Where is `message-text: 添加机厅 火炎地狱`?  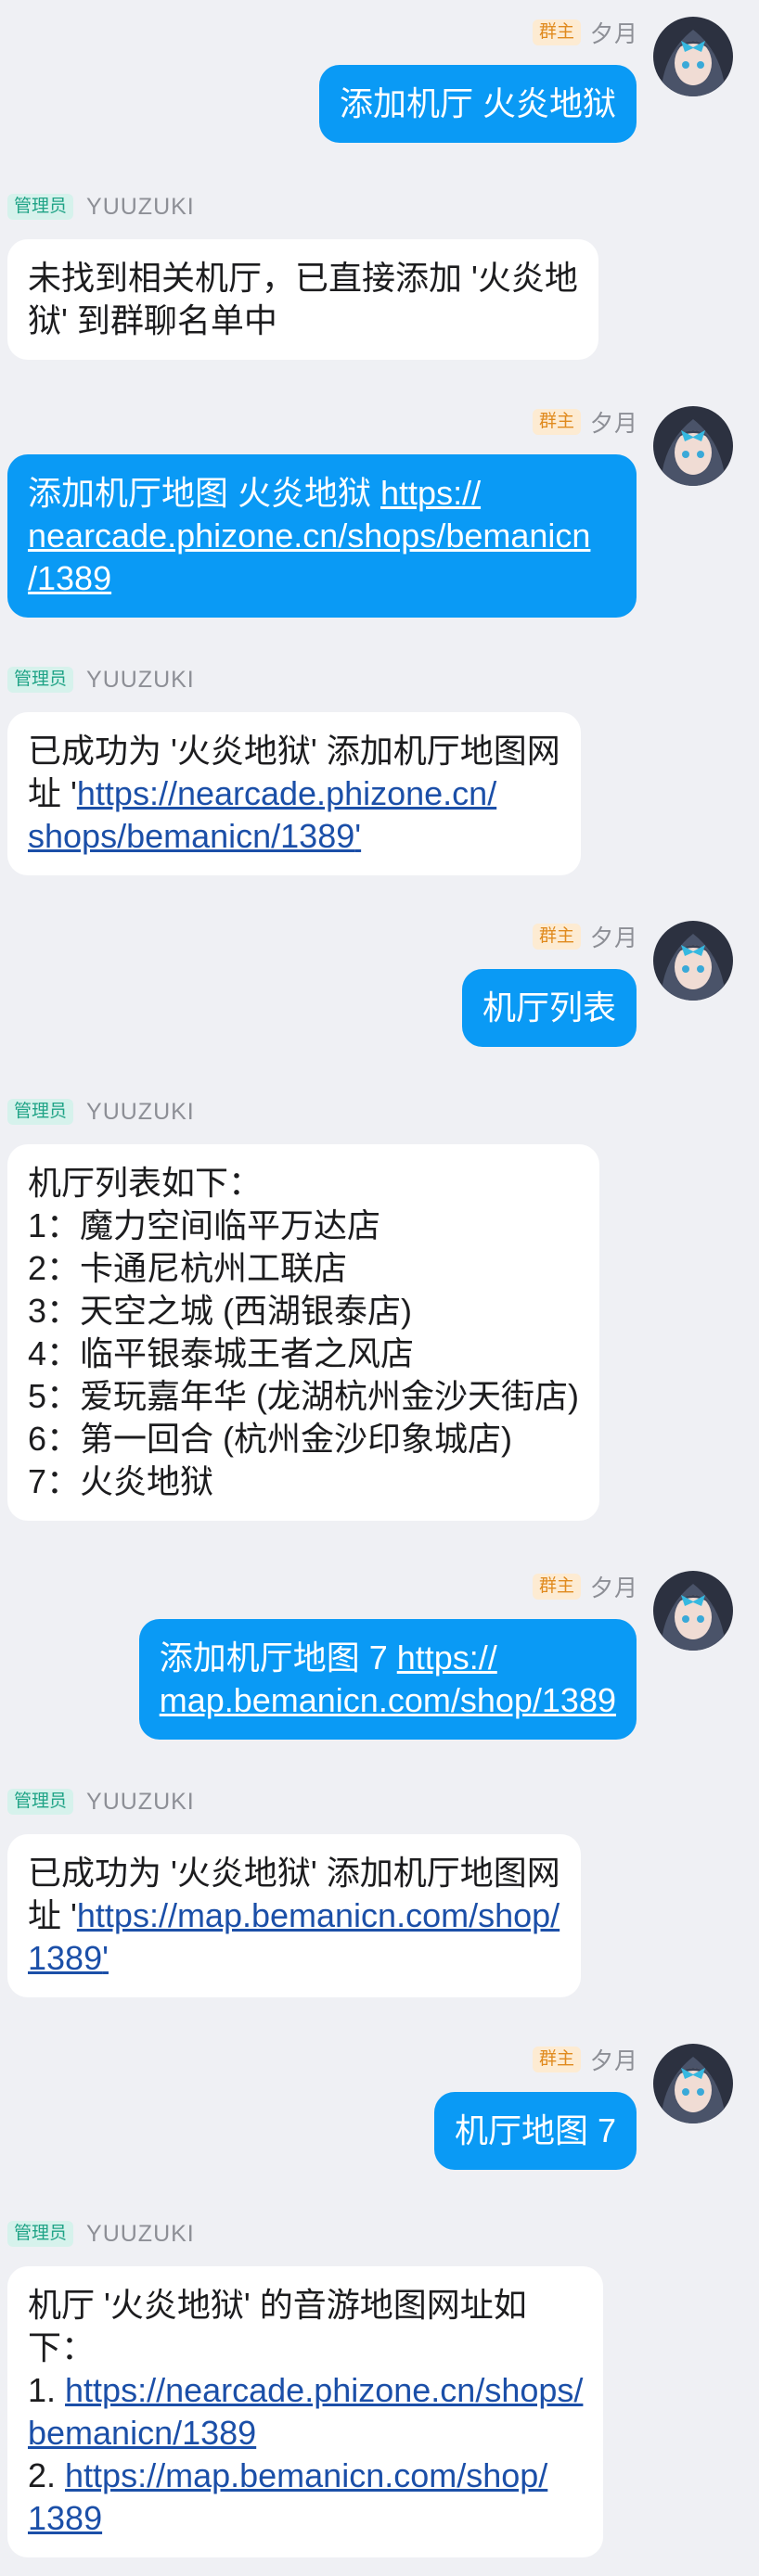 message-text: 添加机厅 火炎地狱 is located at coordinates (477, 103).